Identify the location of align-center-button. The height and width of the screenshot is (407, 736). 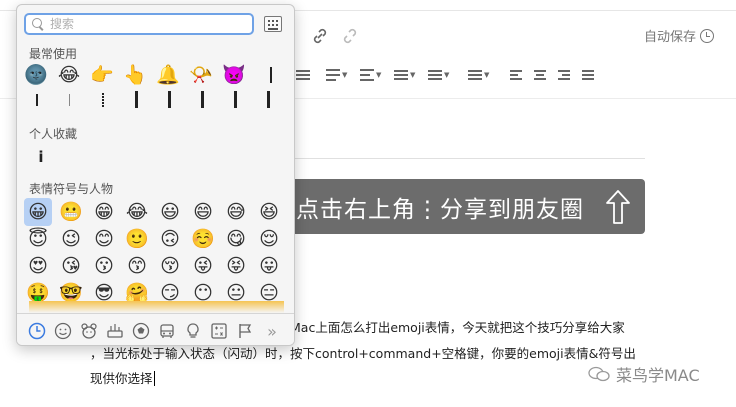
(541, 75).